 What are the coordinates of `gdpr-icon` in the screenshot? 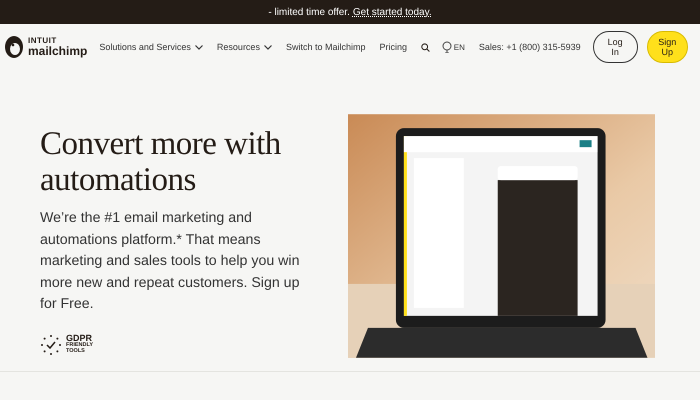 It's located at (51, 345).